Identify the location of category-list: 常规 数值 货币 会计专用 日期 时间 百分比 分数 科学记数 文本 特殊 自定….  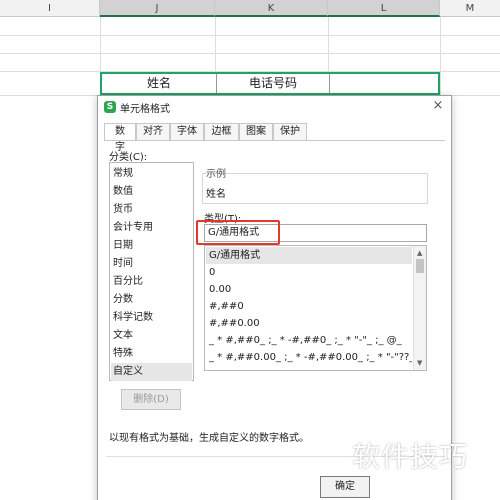
(151, 271).